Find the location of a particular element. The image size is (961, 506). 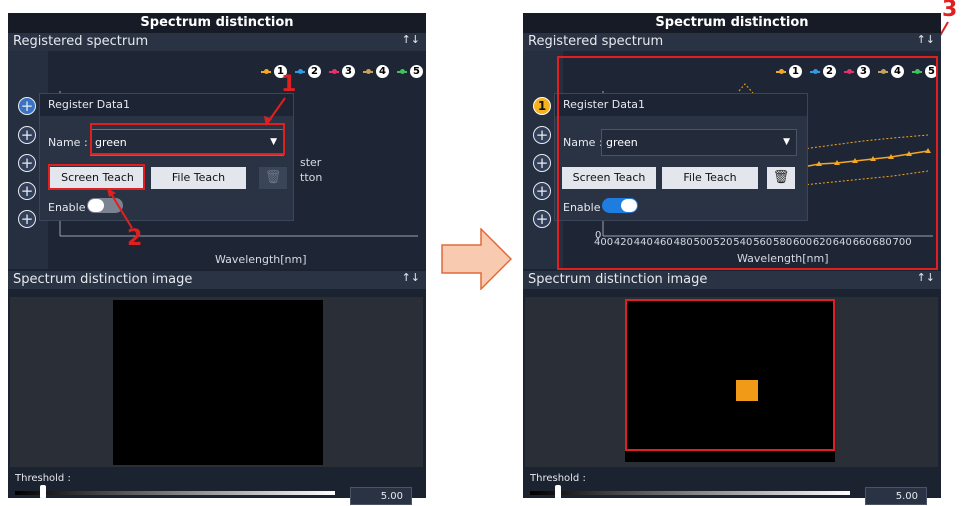

legend-entry-4: 4 is located at coordinates (891, 71).